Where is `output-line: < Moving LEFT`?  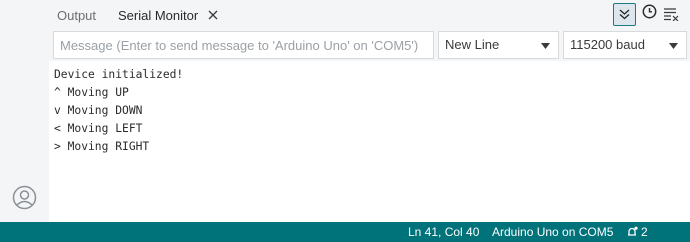 output-line: < Moving LEFT is located at coordinates (98, 128).